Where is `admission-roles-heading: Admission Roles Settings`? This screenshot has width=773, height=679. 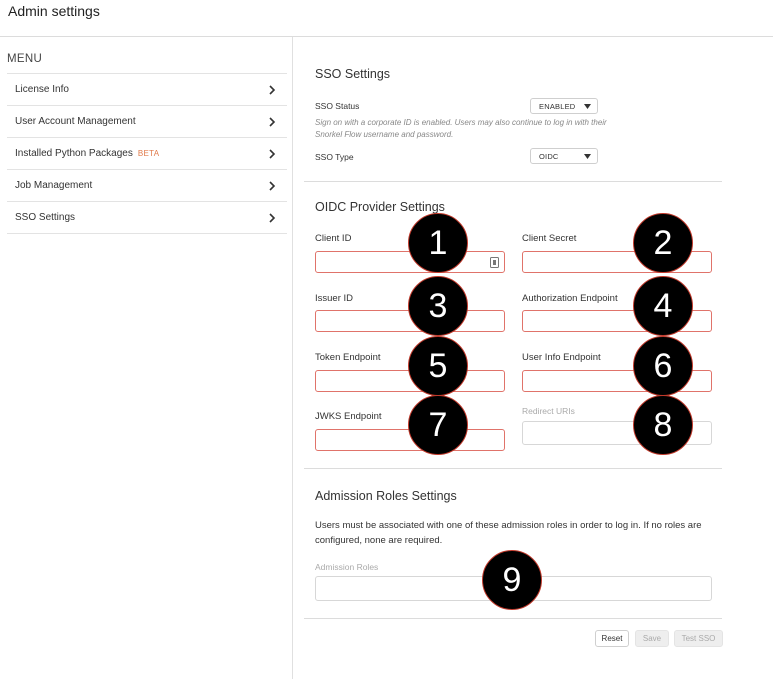
admission-roles-heading: Admission Roles Settings is located at coordinates (386, 496).